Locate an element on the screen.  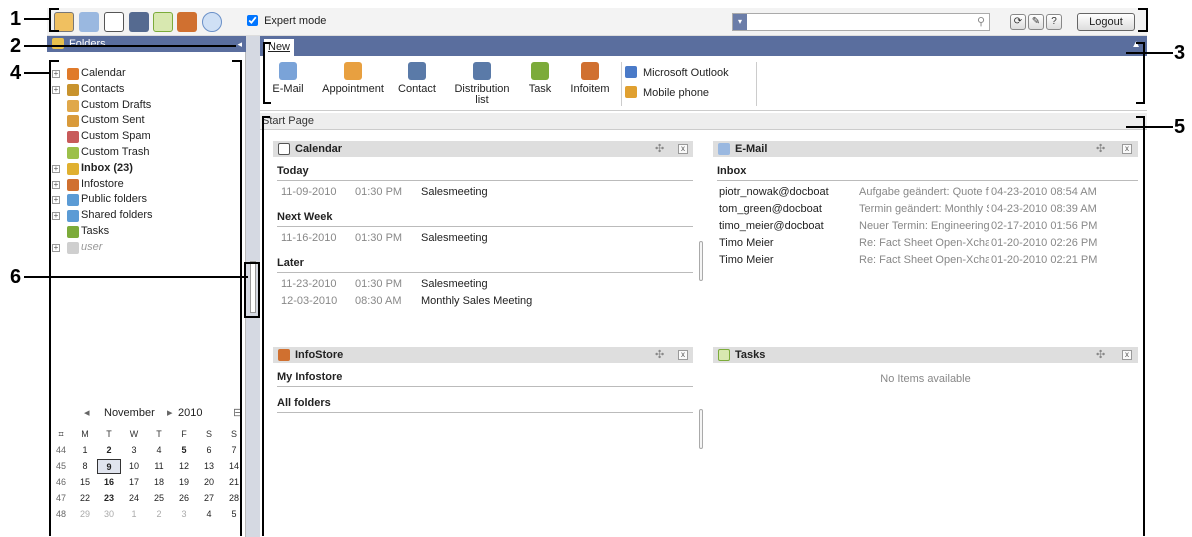
new-appointment-button: Appointment is located at coordinates (353, 78).